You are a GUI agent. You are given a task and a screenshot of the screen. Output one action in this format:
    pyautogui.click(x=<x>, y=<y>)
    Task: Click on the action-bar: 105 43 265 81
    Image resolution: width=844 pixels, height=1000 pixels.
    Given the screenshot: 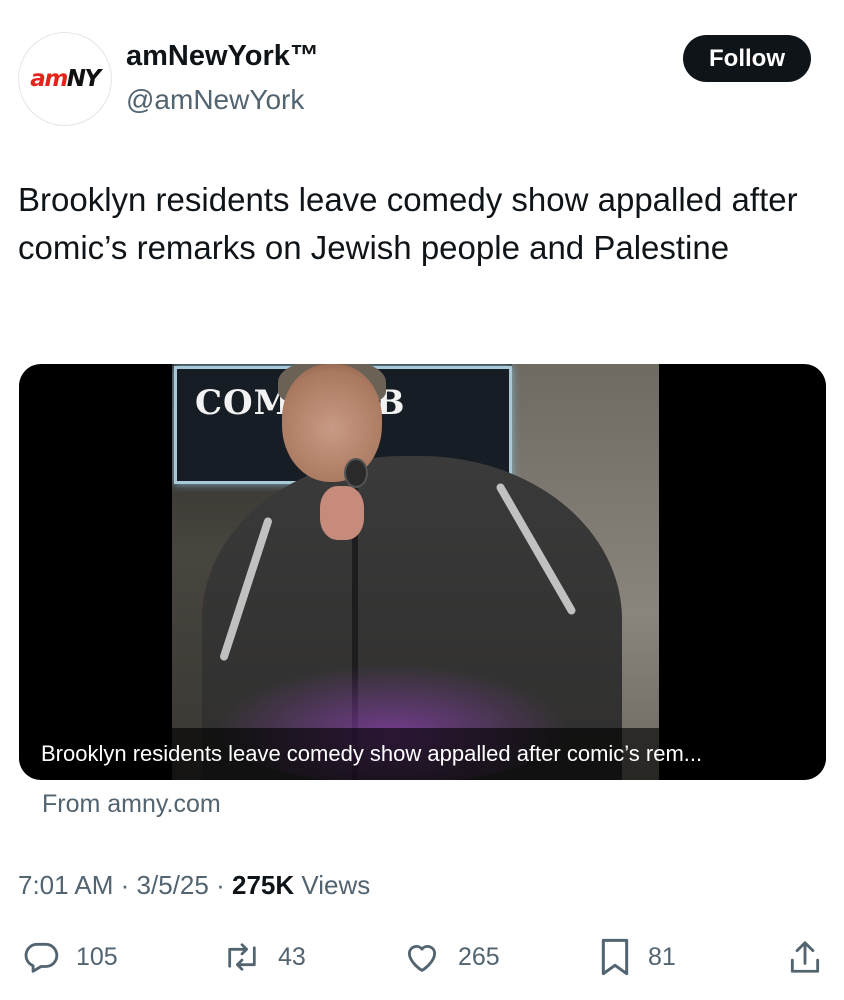 What is the action you would take?
    pyautogui.click(x=422, y=957)
    